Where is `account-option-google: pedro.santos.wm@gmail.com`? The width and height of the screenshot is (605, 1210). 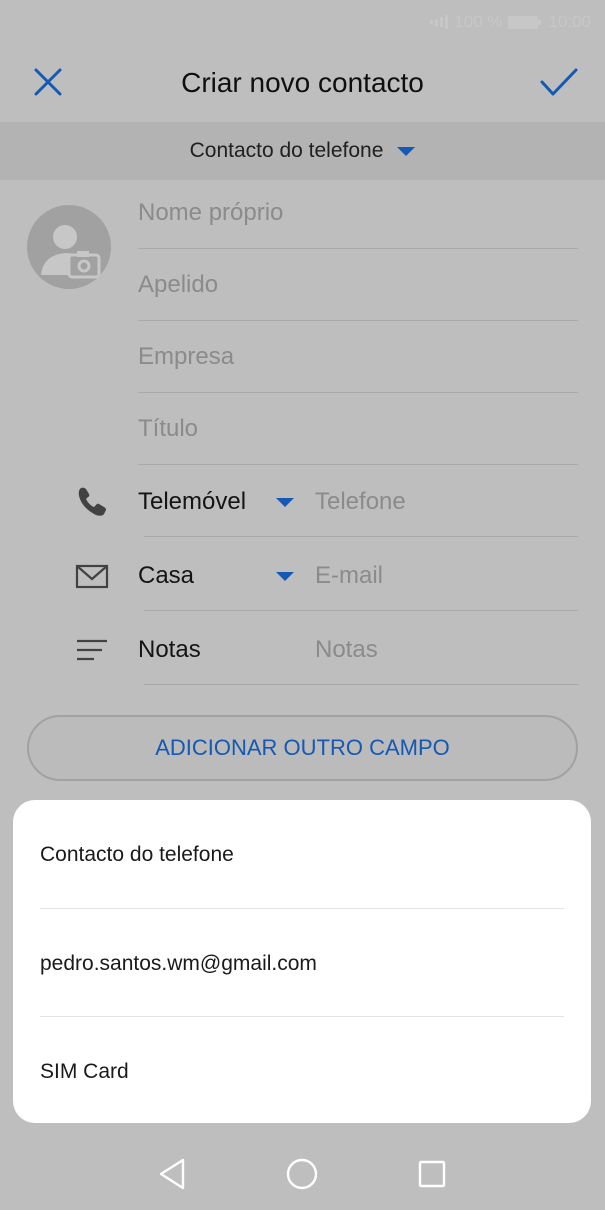 account-option-google: pedro.santos.wm@gmail.com is located at coordinates (302, 964).